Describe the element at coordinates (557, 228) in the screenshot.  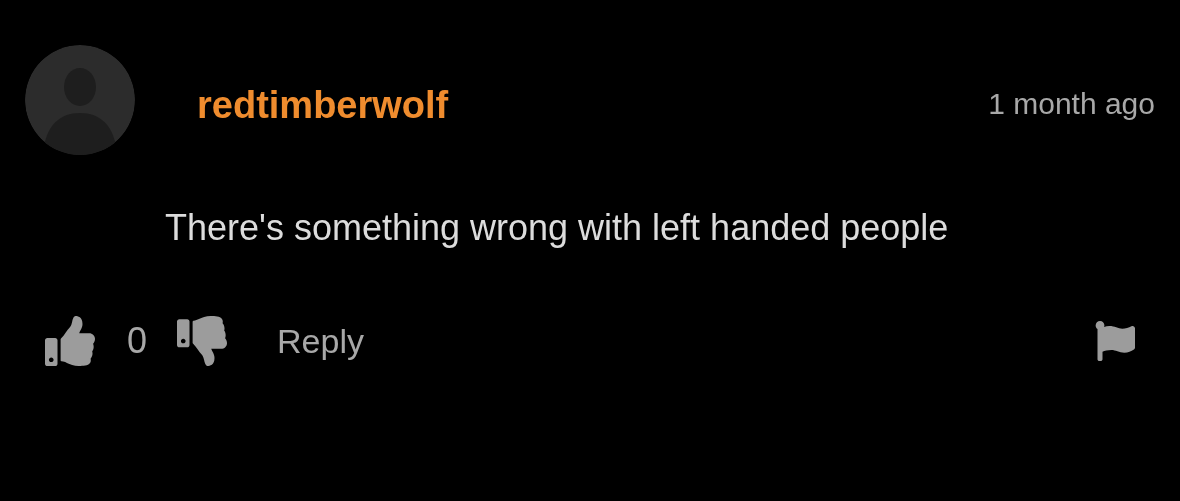
I see `comment-text: There's something wrong with left handed people` at that location.